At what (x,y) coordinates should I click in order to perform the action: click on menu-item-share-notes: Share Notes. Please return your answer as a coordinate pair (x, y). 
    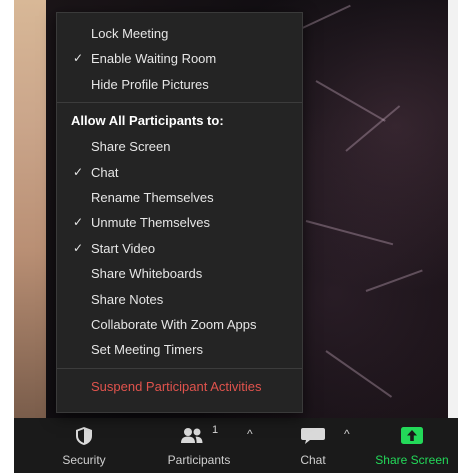
    Looking at the image, I should click on (179, 299).